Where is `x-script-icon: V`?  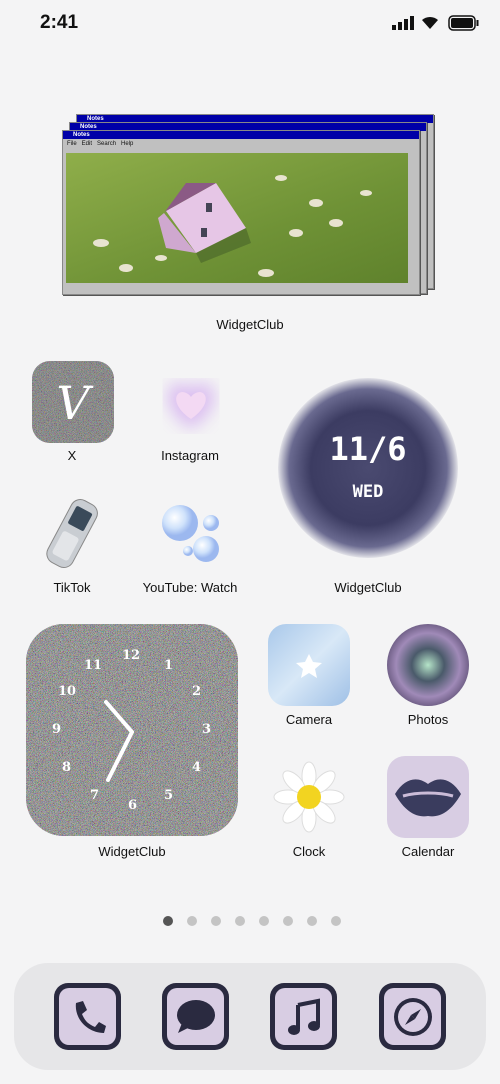
x-script-icon: V is located at coordinates (75, 403).